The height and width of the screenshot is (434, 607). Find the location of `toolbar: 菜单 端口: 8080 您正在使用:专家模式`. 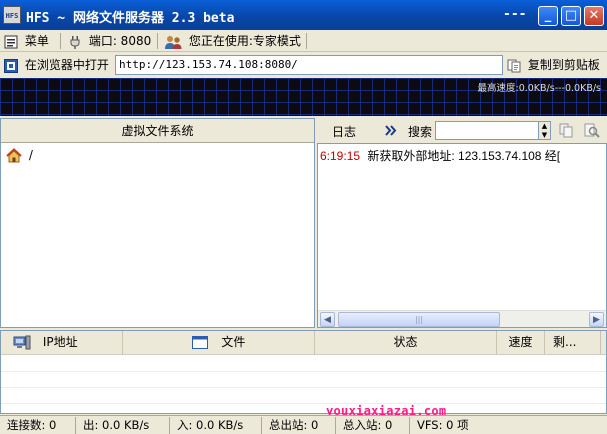

toolbar: 菜单 端口: 8080 您正在使用:专家模式 is located at coordinates (303, 41).